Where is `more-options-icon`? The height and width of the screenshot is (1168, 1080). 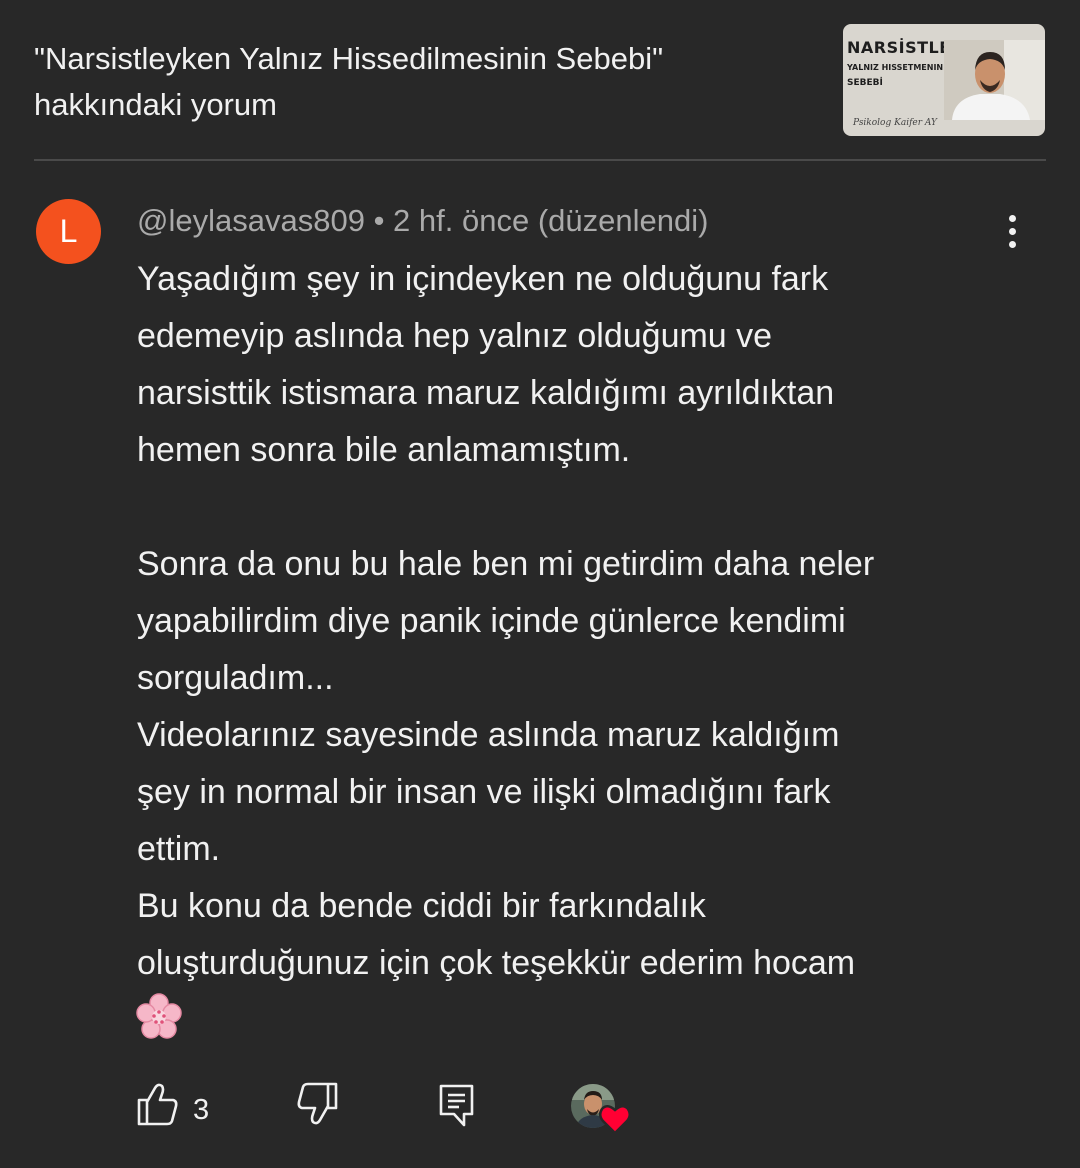 more-options-icon is located at coordinates (1012, 231).